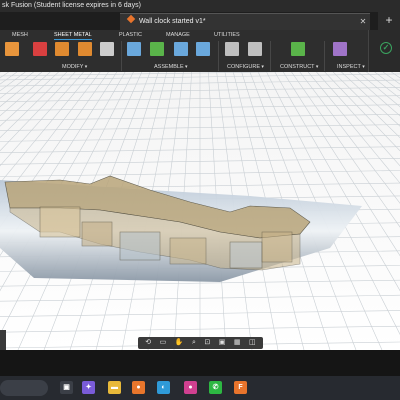 The height and width of the screenshot is (400, 400). What do you see at coordinates (138, 387) in the screenshot?
I see `firefox-icon: ●` at bounding box center [138, 387].